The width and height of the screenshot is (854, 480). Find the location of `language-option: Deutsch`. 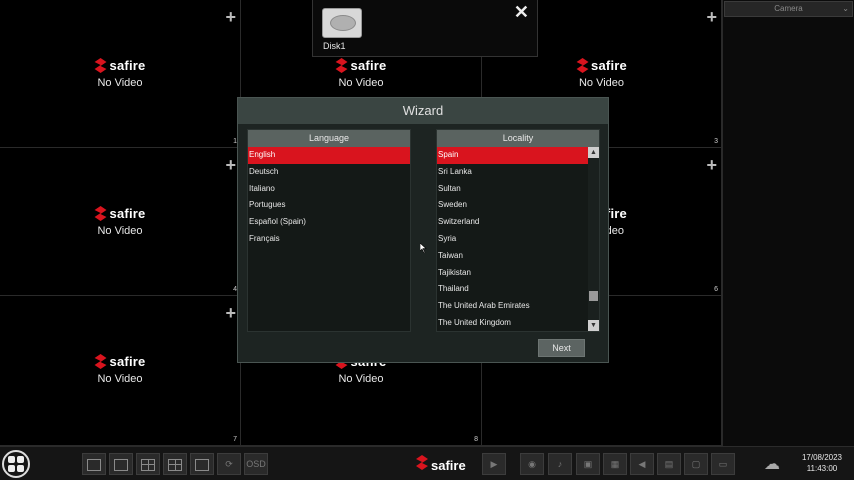

language-option: Deutsch is located at coordinates (329, 172).